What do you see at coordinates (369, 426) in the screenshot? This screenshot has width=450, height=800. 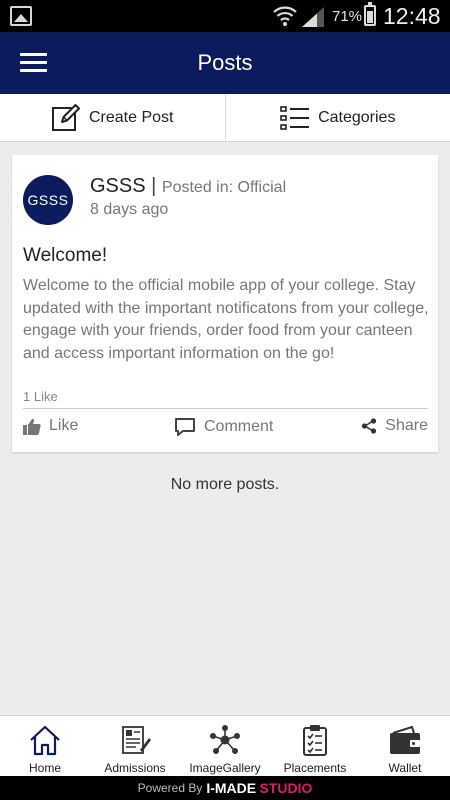 I see `share-icon` at bounding box center [369, 426].